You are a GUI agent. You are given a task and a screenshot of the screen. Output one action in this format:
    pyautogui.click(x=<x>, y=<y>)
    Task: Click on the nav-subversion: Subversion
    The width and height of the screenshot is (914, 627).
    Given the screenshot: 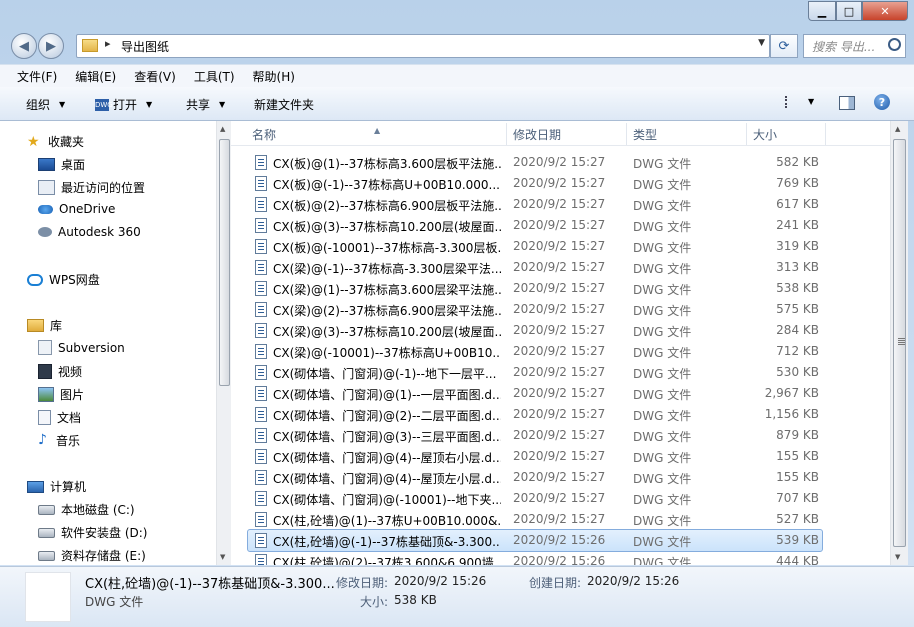 What is the action you would take?
    pyautogui.click(x=81, y=347)
    